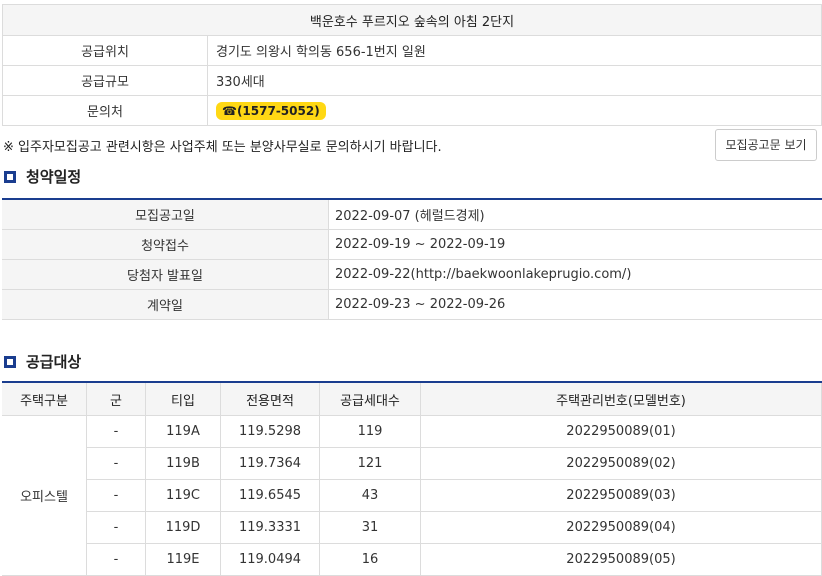 This screenshot has width=822, height=576. What do you see at coordinates (515, 51) in the screenshot?
I see `info-value: 경기도 의왕시 학의동 656-1번지 일원` at bounding box center [515, 51].